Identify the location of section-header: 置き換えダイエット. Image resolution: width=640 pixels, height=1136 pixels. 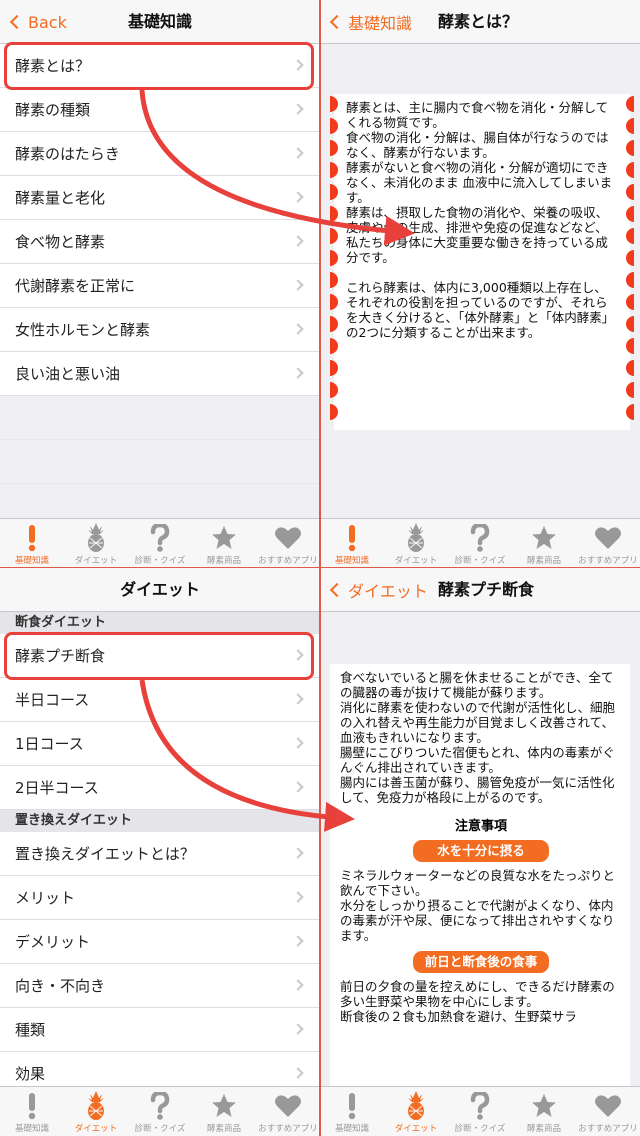
(160, 821).